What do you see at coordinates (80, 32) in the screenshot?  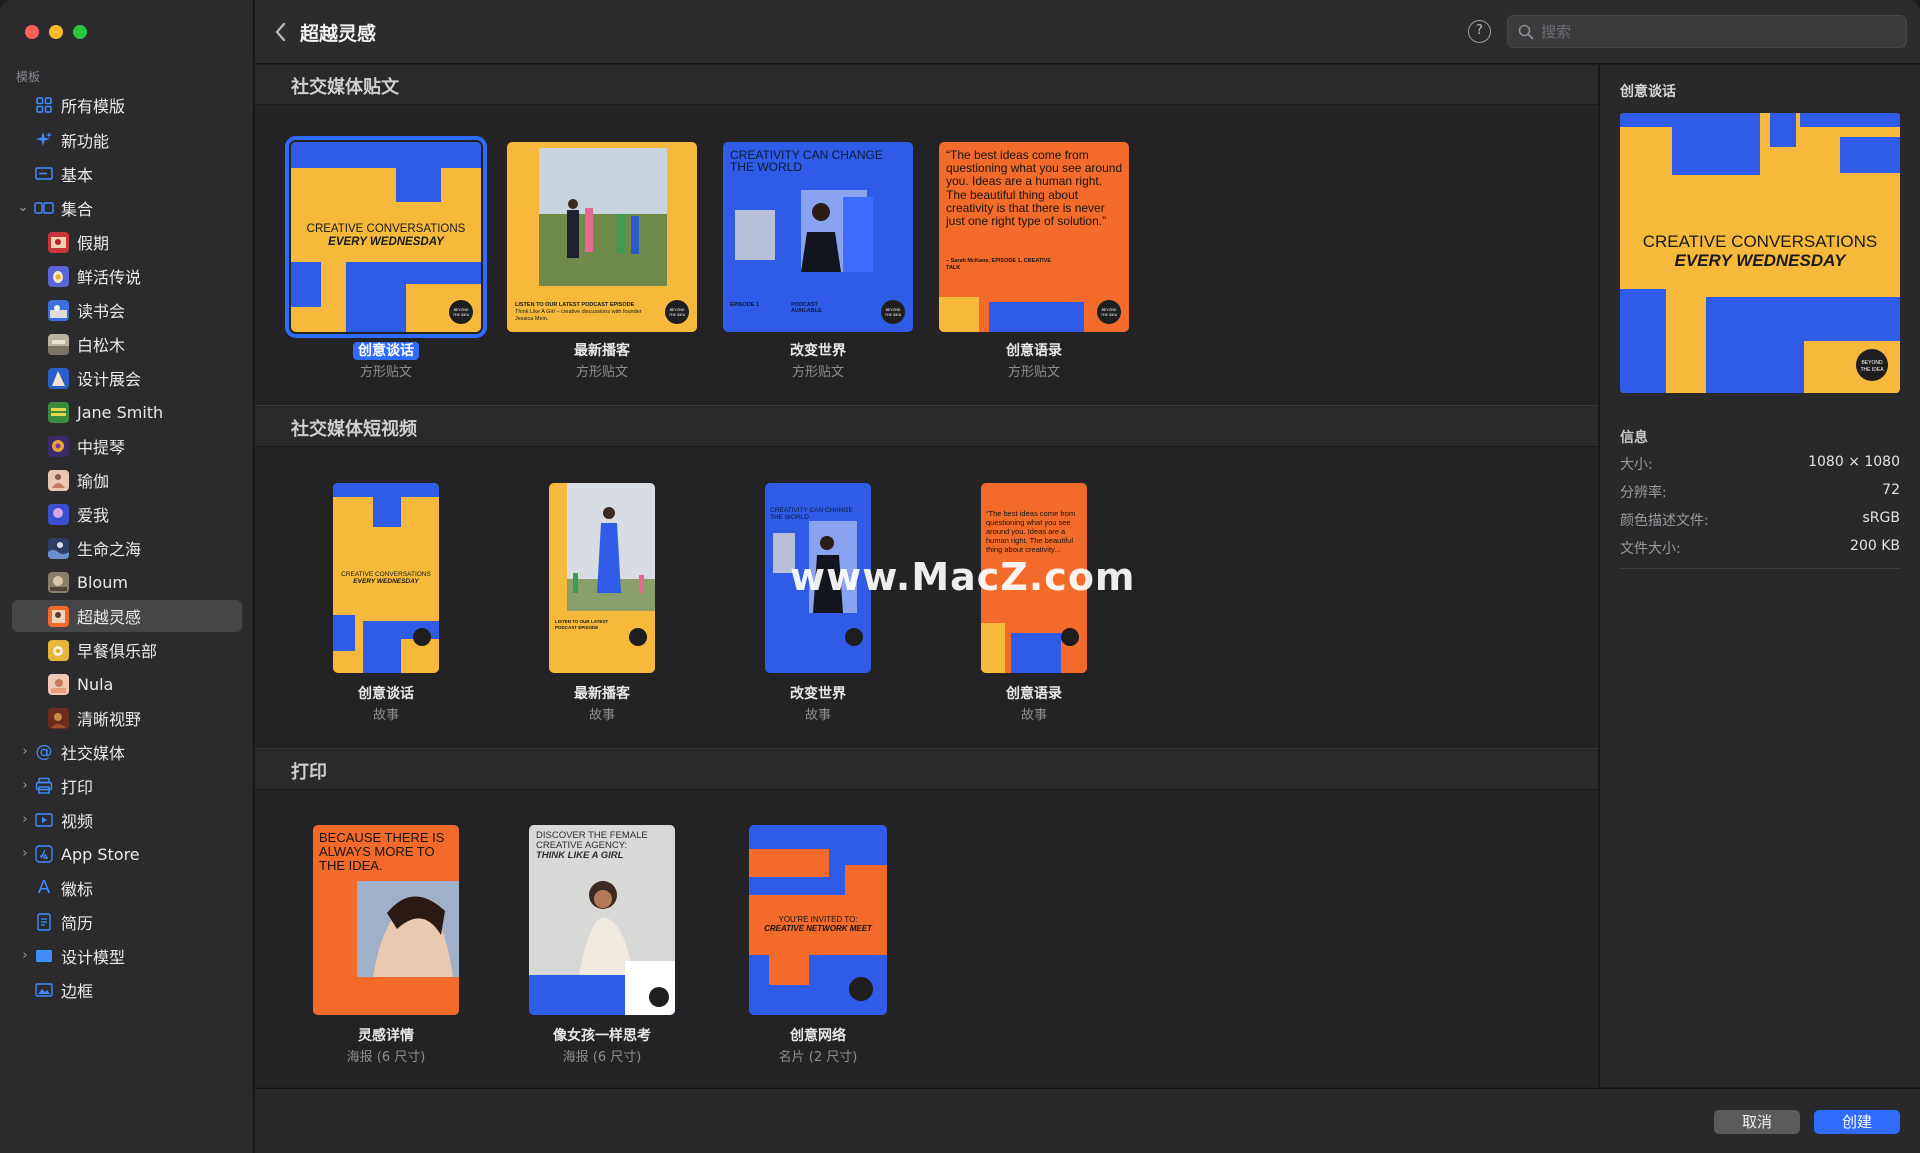 I see `zoom-window-button` at bounding box center [80, 32].